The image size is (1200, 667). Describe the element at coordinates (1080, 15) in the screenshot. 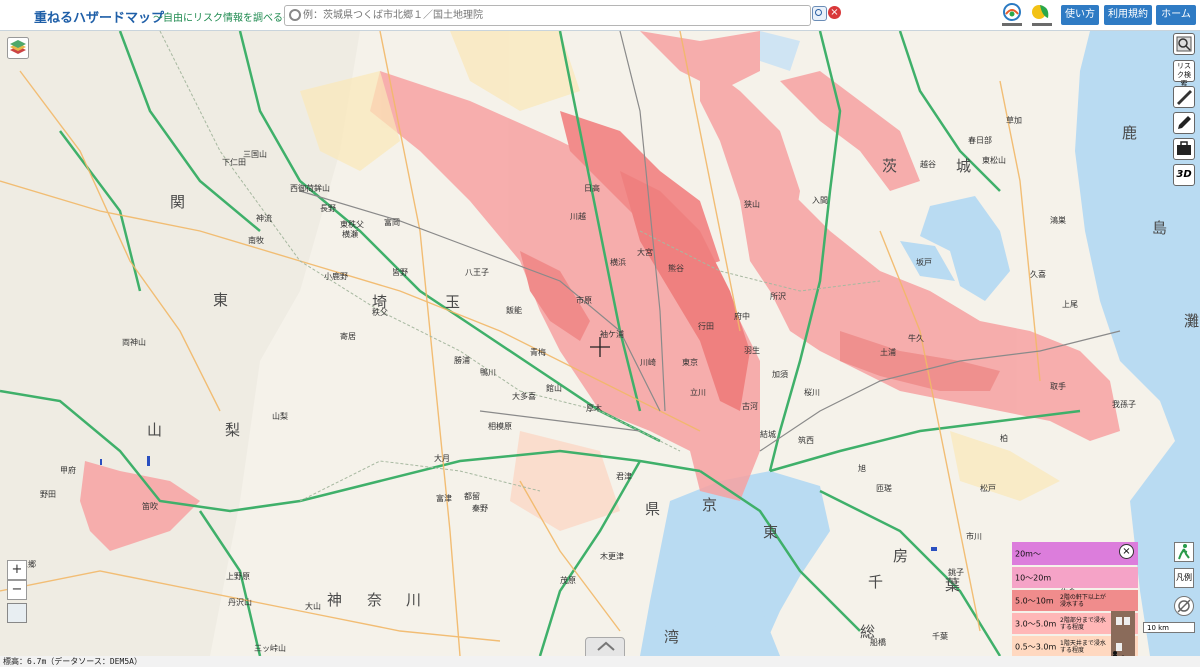

I see `howto-button: 使い方` at that location.